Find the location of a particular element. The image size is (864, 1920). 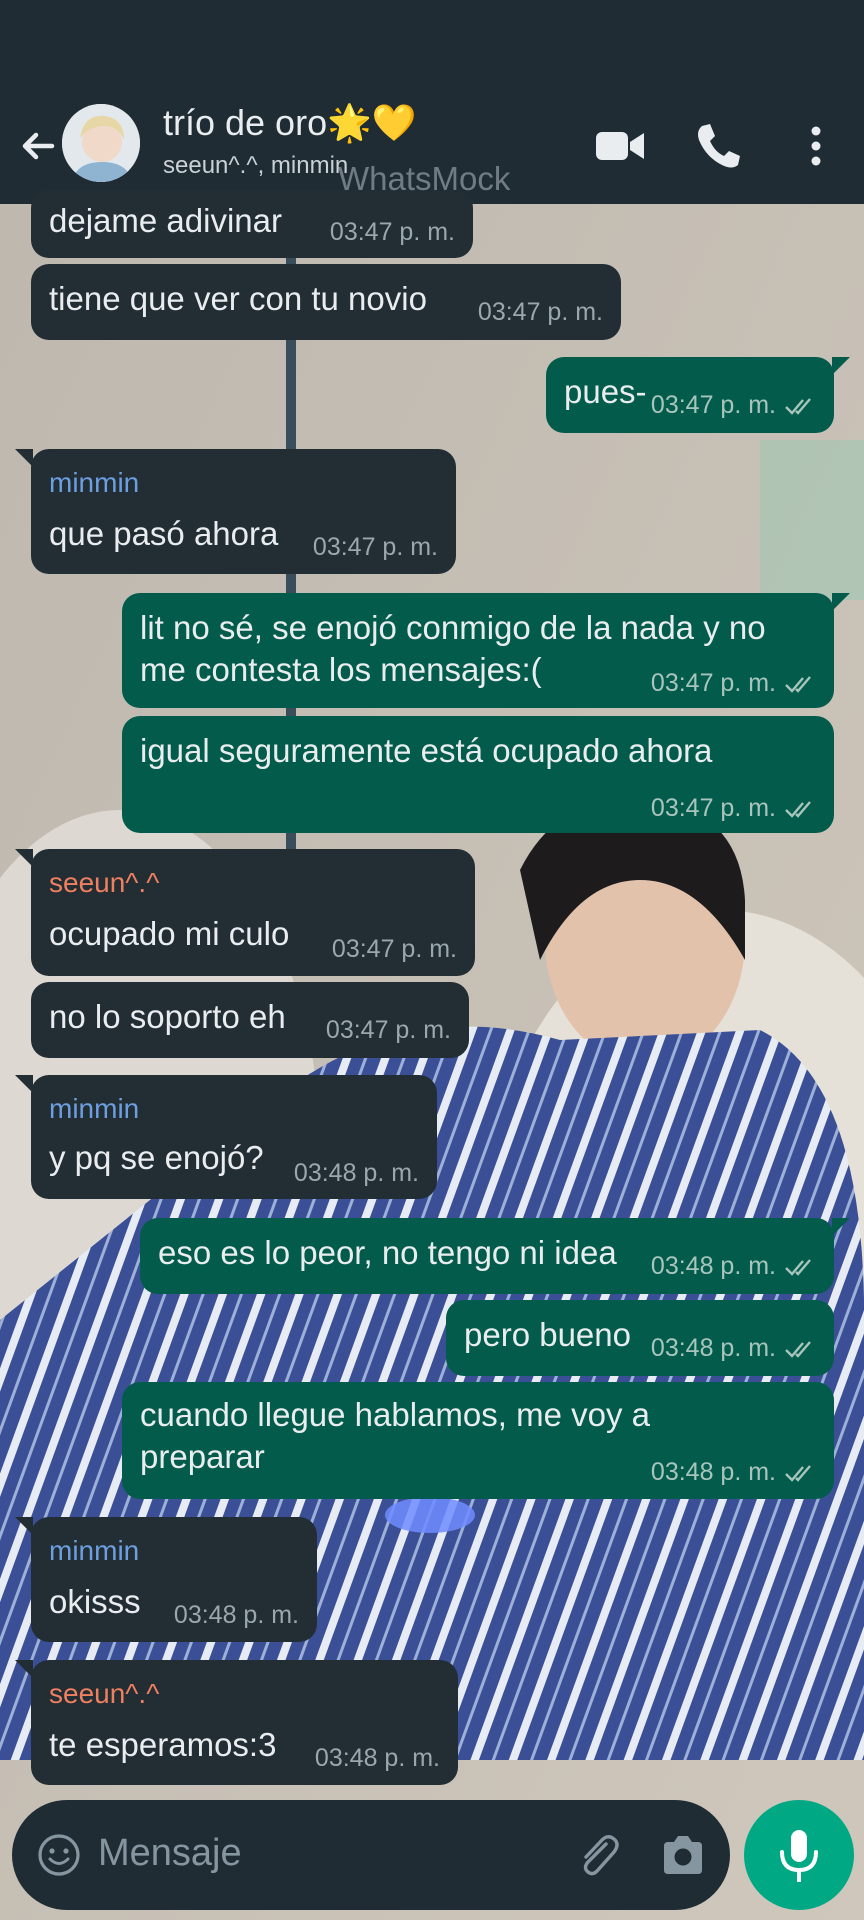

message-text: y pq se enojó? is located at coordinates (156, 1157).